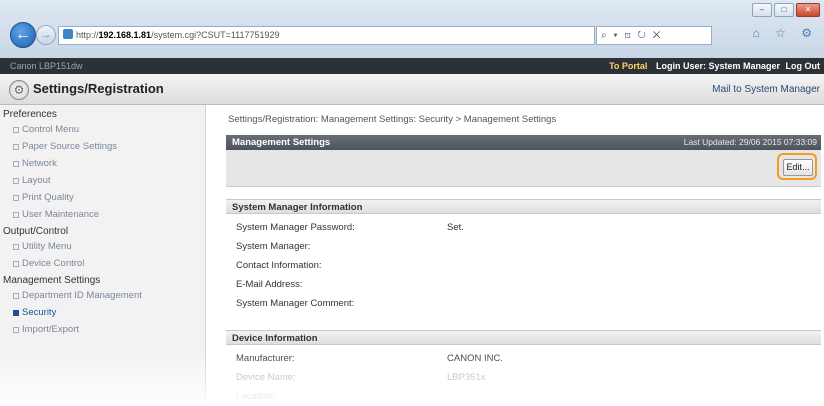  Describe the element at coordinates (279, 265) in the screenshot. I see `row-label: Contact Information:` at that location.